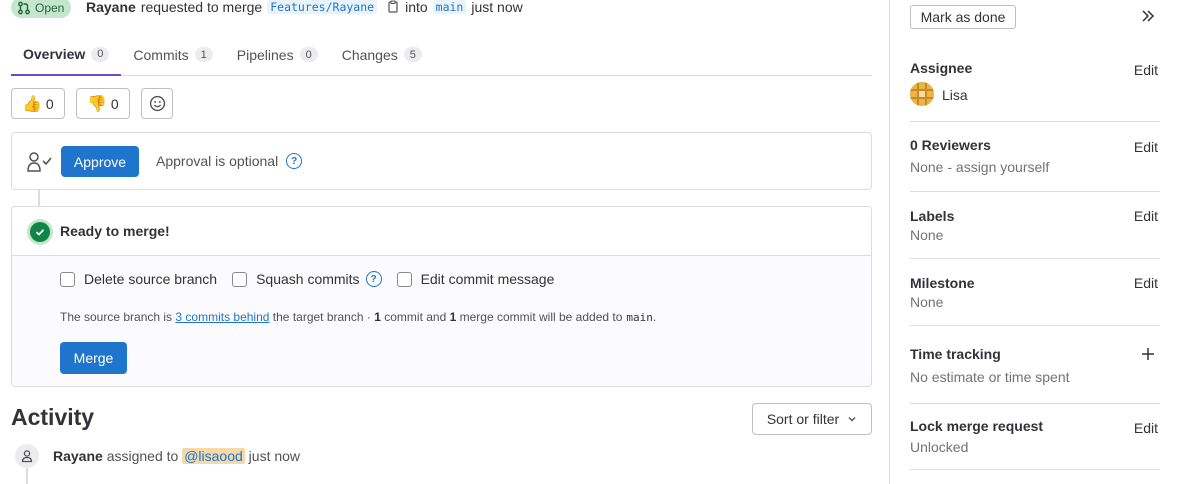  What do you see at coordinates (441, 161) in the screenshot?
I see `approval-widget: Approve Approval is optional ?` at bounding box center [441, 161].